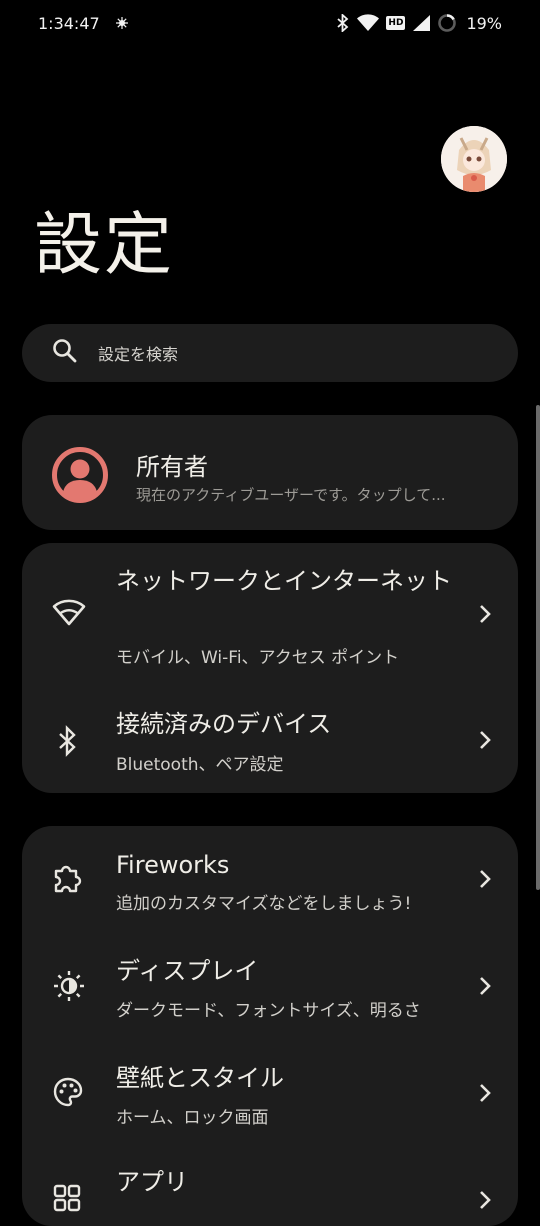 The height and width of the screenshot is (1226, 540). What do you see at coordinates (258, 658) in the screenshot?
I see `settings-item-subtitle: モバイル、Wi-Fi、アクセス ポイント` at bounding box center [258, 658].